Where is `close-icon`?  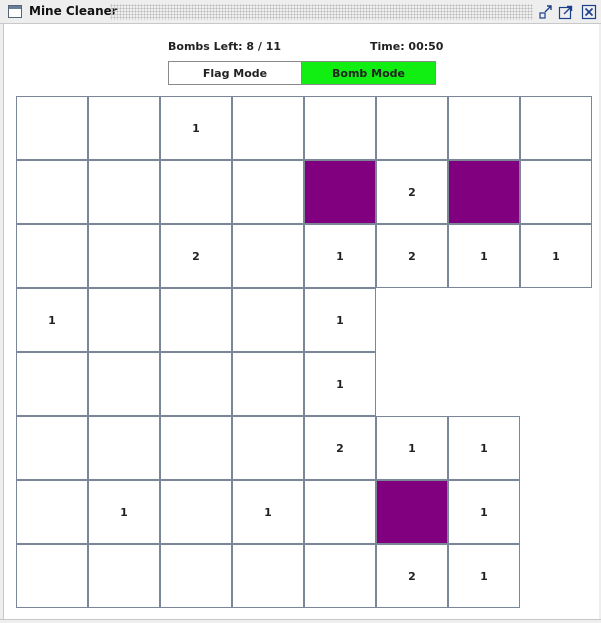
close-icon is located at coordinates (589, 12).